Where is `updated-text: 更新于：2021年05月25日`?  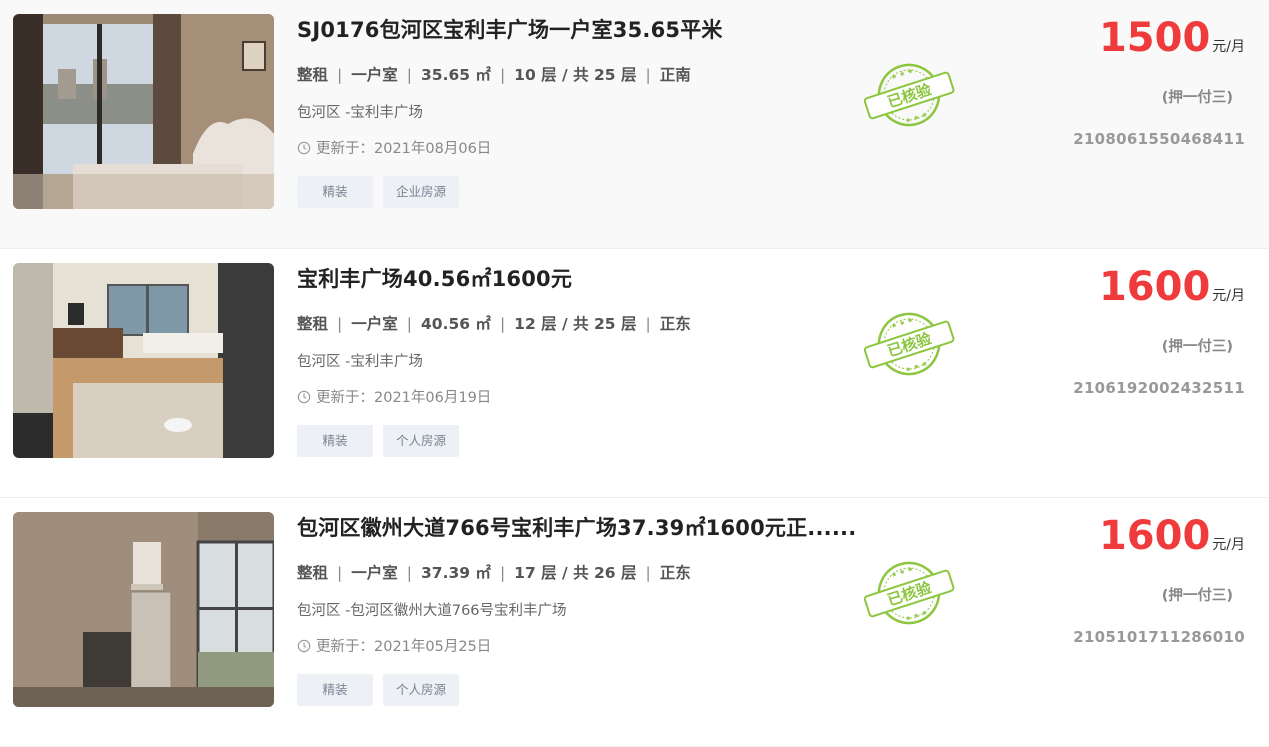
updated-text: 更新于：2021年05月25日 is located at coordinates (404, 647).